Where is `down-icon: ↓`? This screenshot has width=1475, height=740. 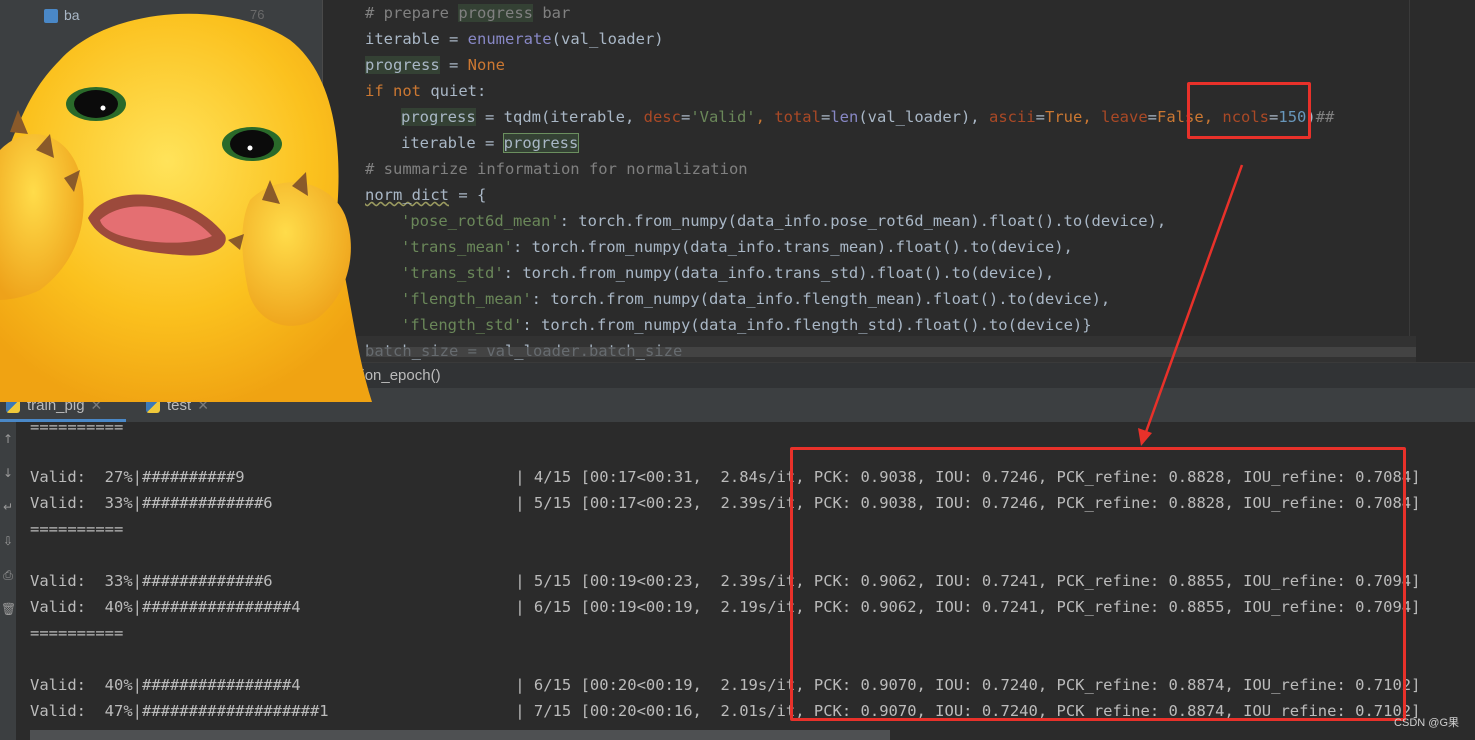
down-icon: ↓ is located at coordinates (8, 473).